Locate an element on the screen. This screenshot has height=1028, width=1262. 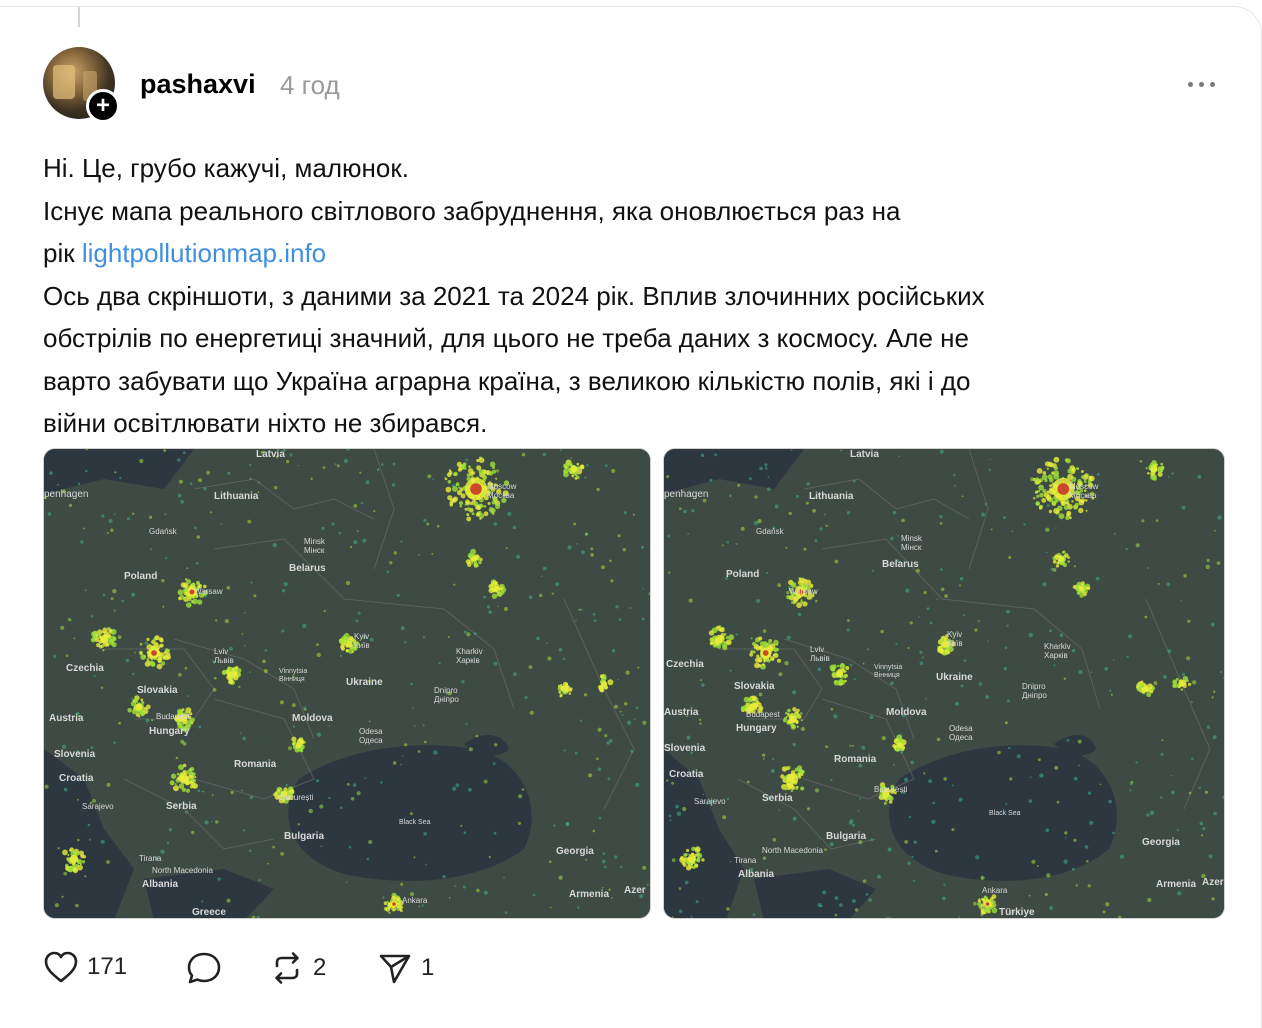
repost-button: 2 is located at coordinates (297, 968).